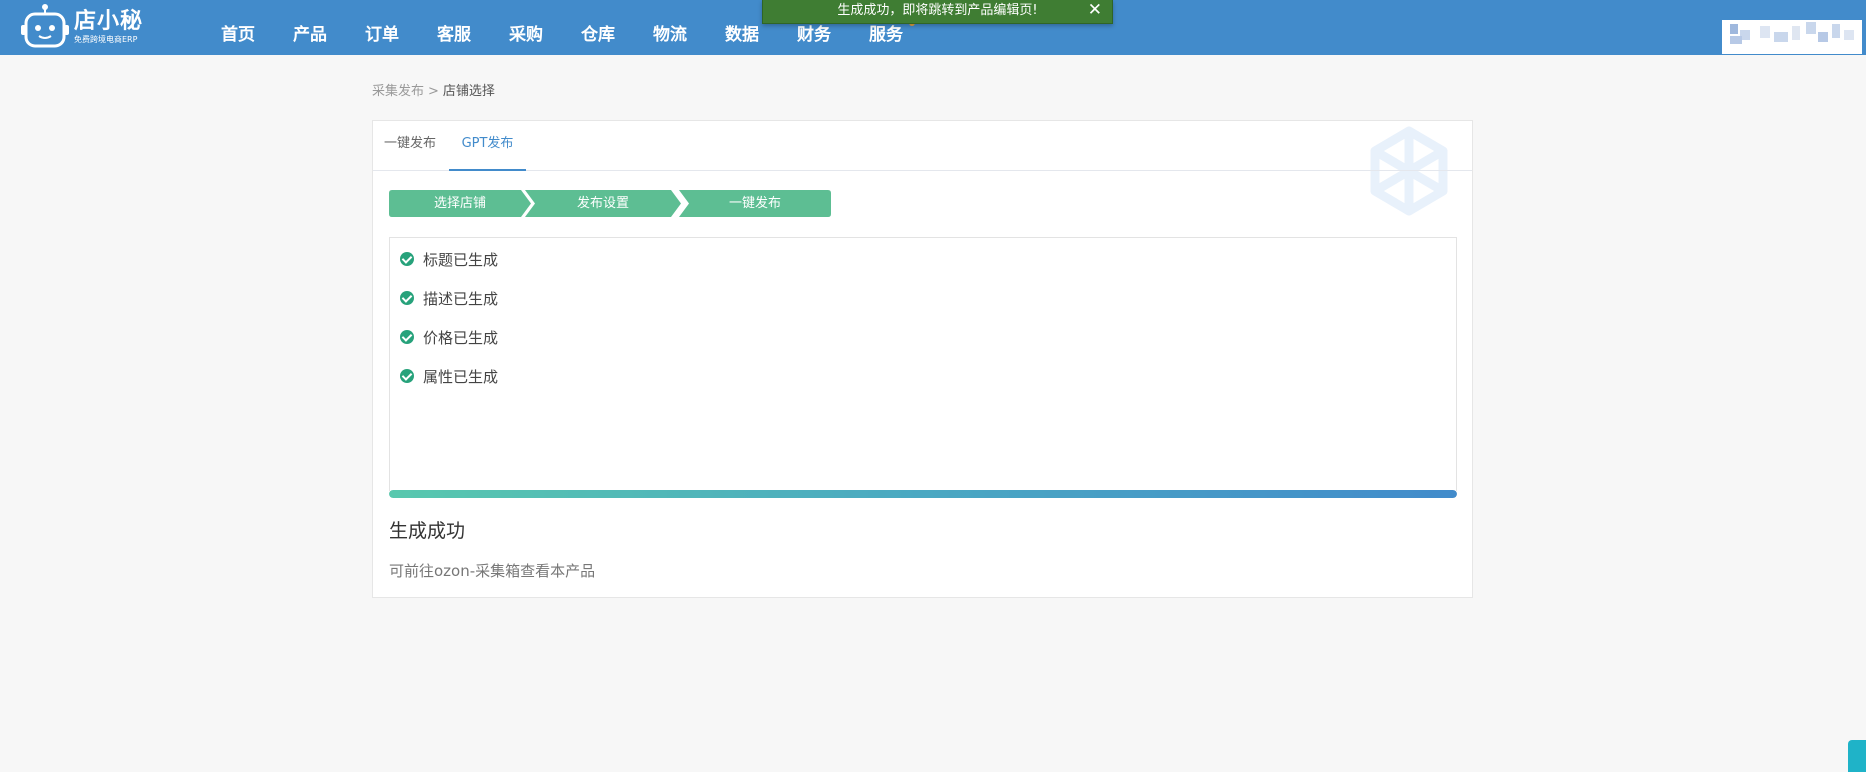 Image resolution: width=1866 pixels, height=772 pixels. Describe the element at coordinates (1095, 10) in the screenshot. I see `close-icon: ✕` at that location.